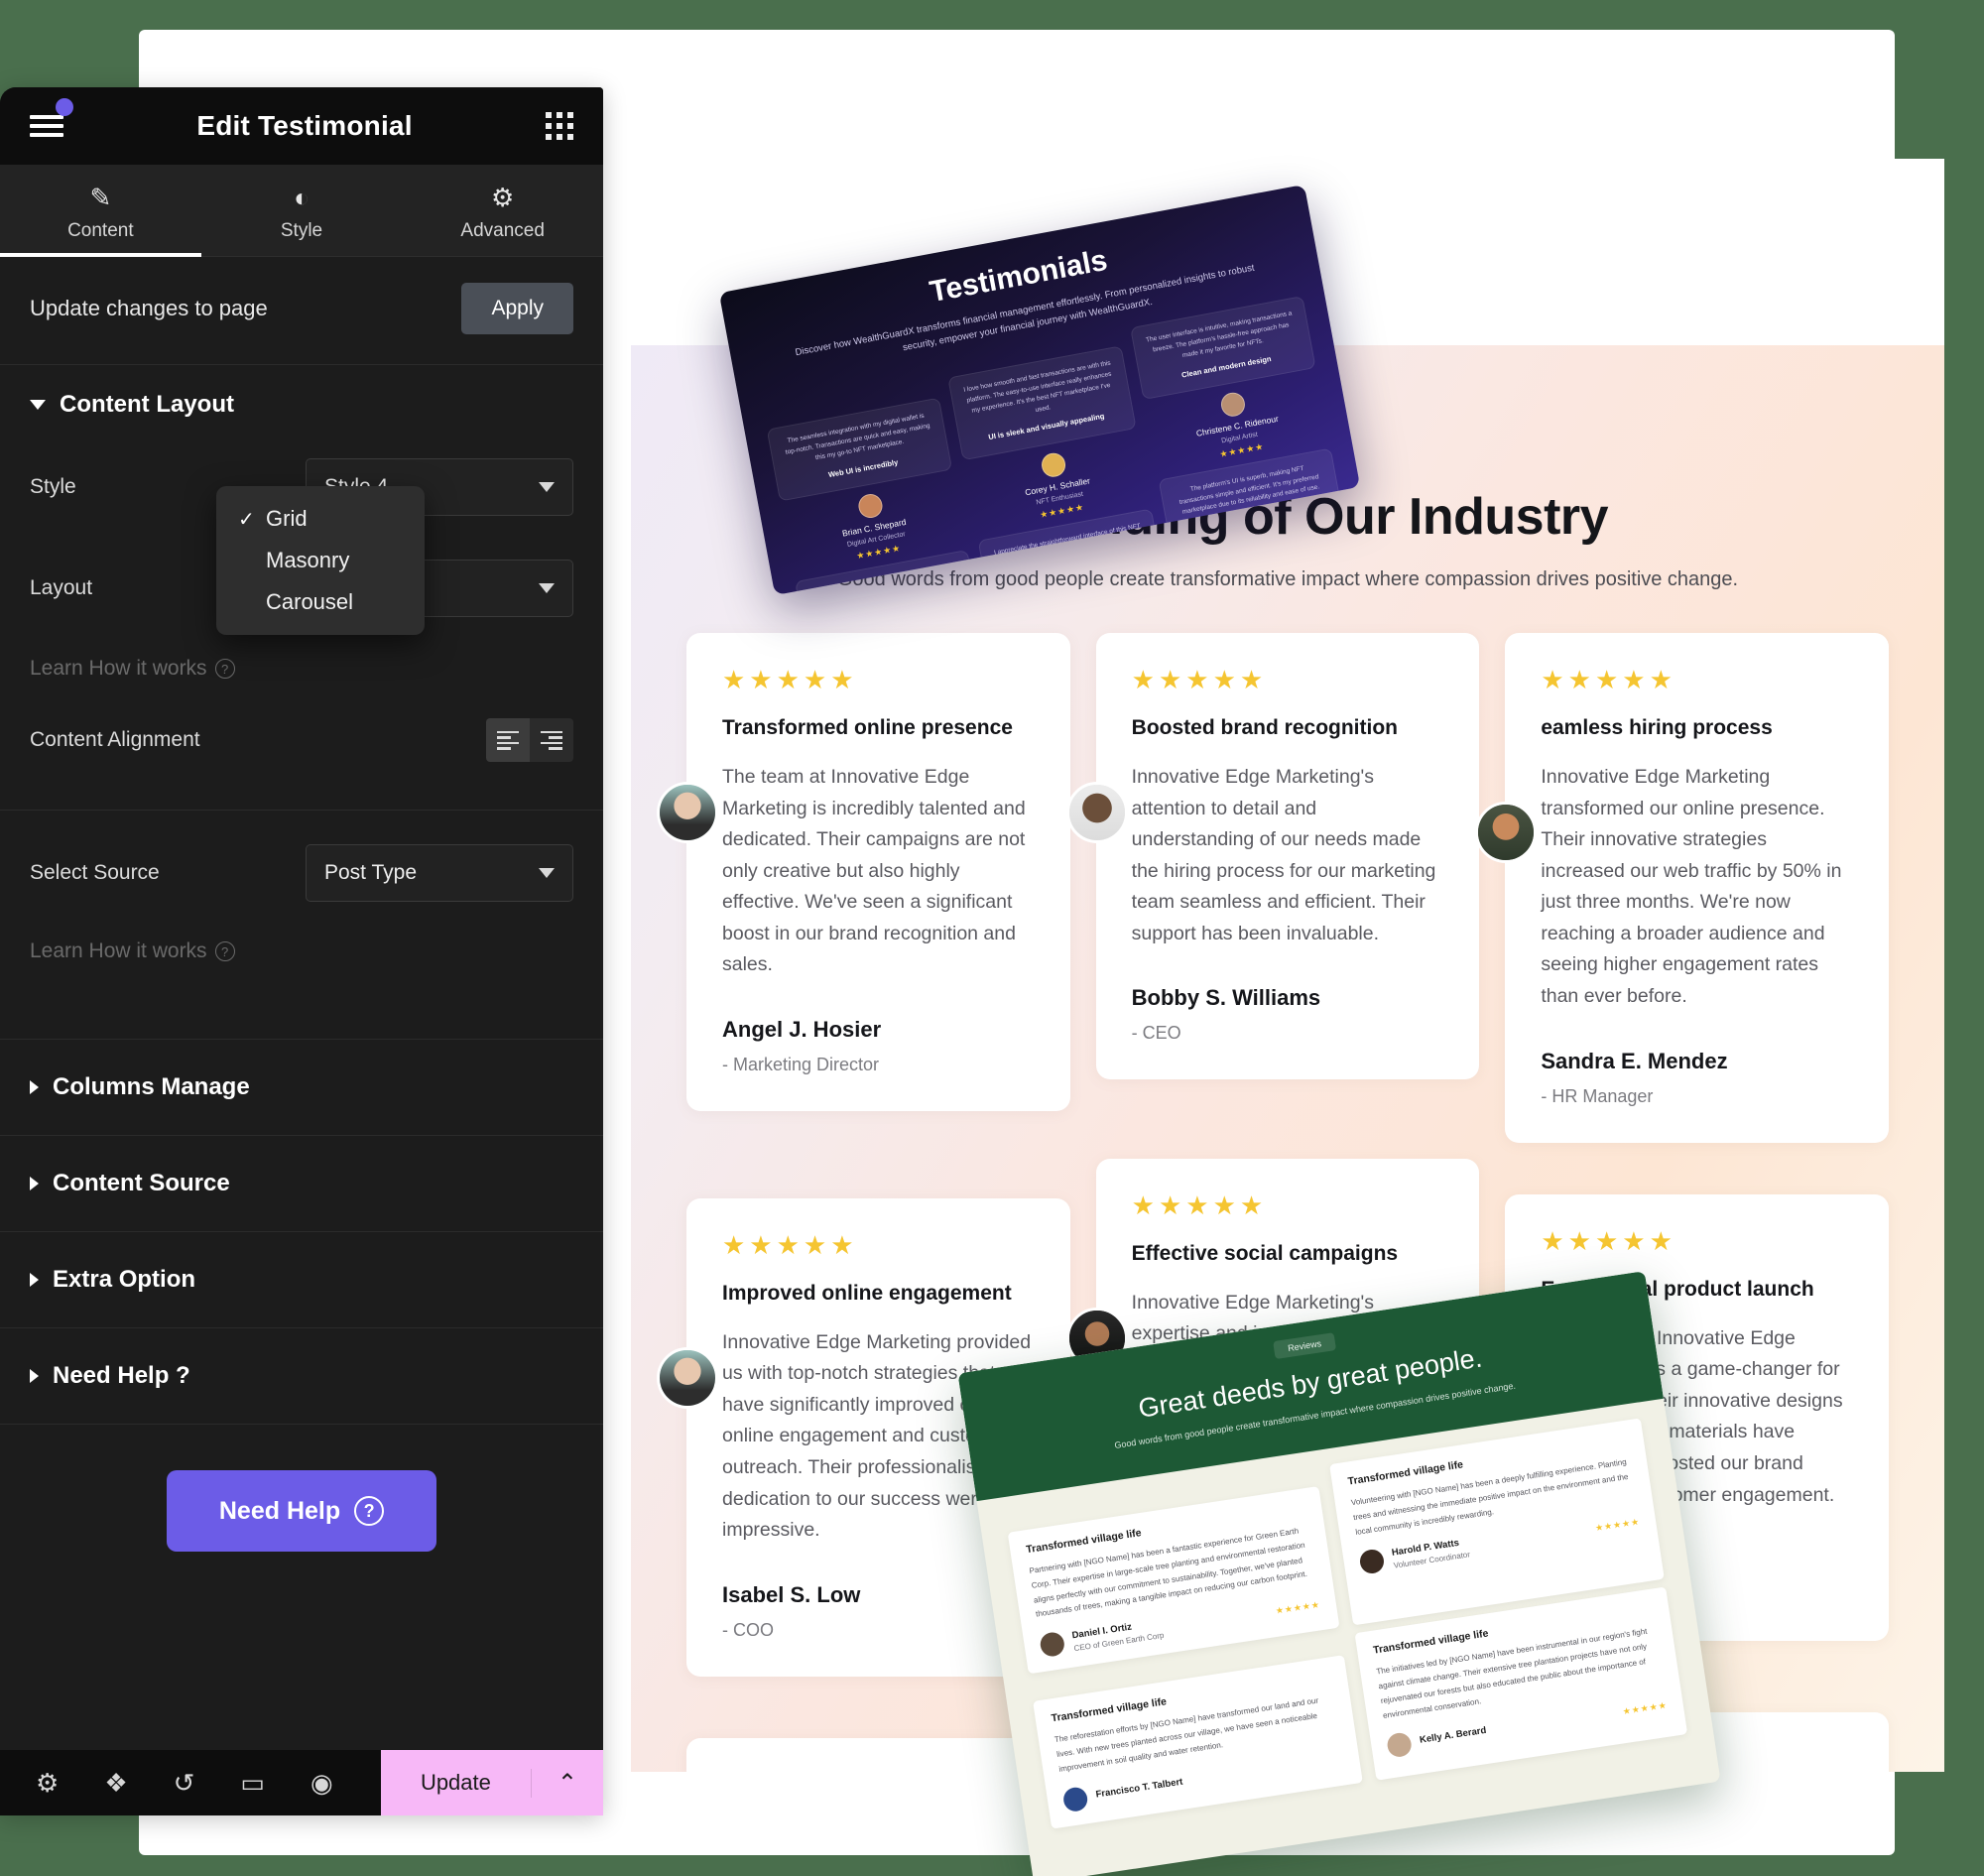  Describe the element at coordinates (301, 863) in the screenshot. I see `select-source-row: Select Source Post Type` at that location.